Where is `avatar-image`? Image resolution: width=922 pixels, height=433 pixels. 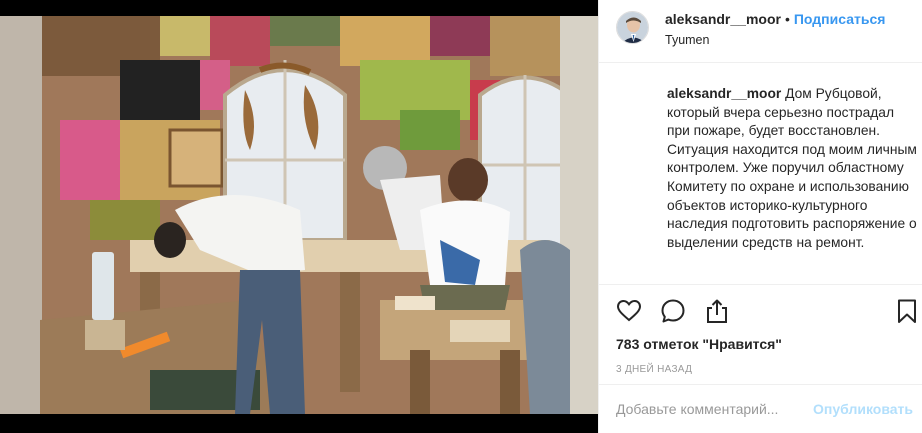 avatar-image is located at coordinates (632, 27).